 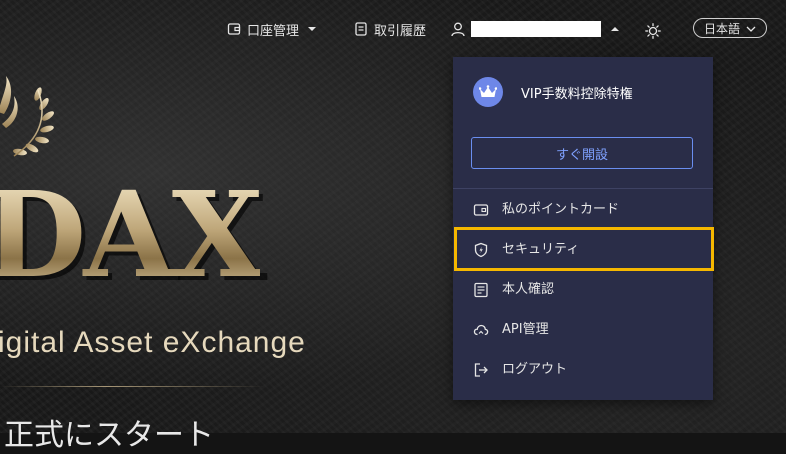 I want to click on id-card-icon, so click(x=481, y=290).